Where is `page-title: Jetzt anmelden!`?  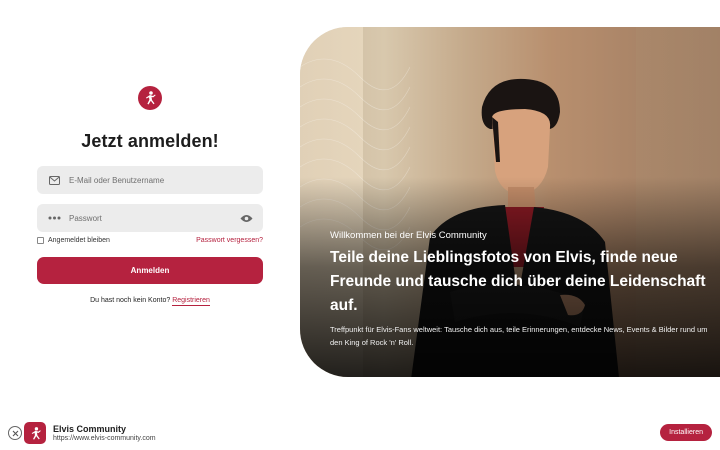 page-title: Jetzt anmelden! is located at coordinates (150, 141).